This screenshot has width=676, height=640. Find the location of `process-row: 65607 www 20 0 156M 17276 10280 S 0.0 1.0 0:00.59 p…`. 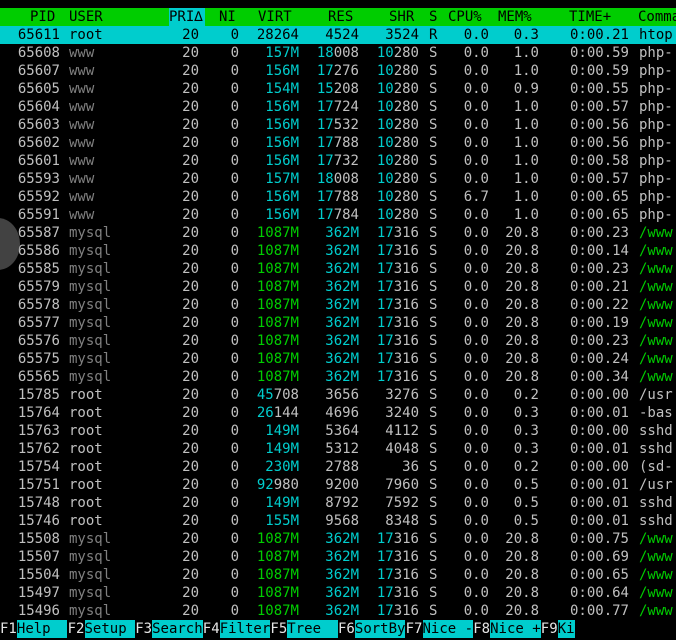

process-row: 65607 www 20 0 156M 17276 10280 S 0.0 1.0 0:00.59 p… is located at coordinates (338, 71).